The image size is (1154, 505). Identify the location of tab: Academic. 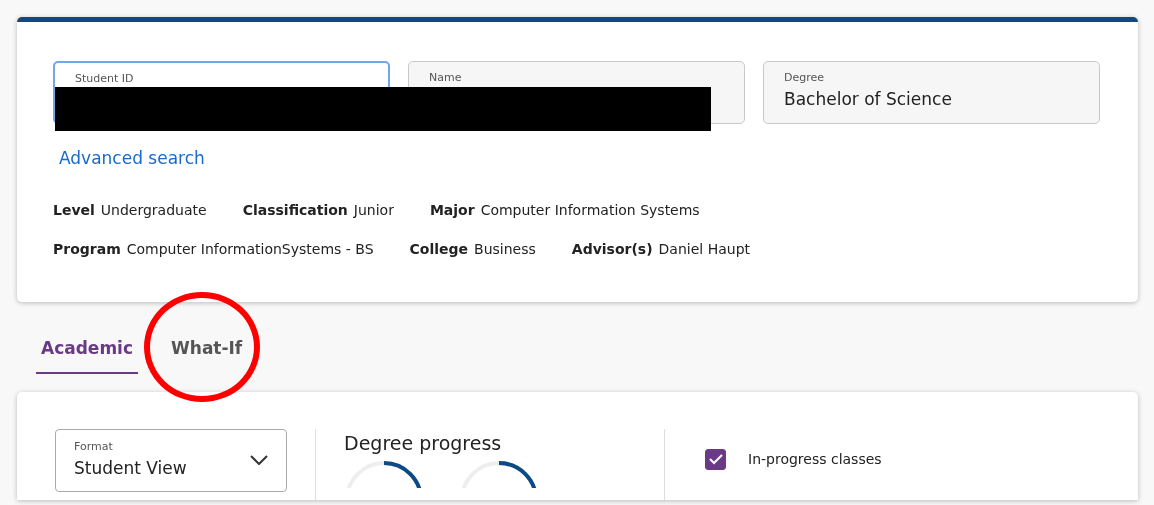
(87, 353).